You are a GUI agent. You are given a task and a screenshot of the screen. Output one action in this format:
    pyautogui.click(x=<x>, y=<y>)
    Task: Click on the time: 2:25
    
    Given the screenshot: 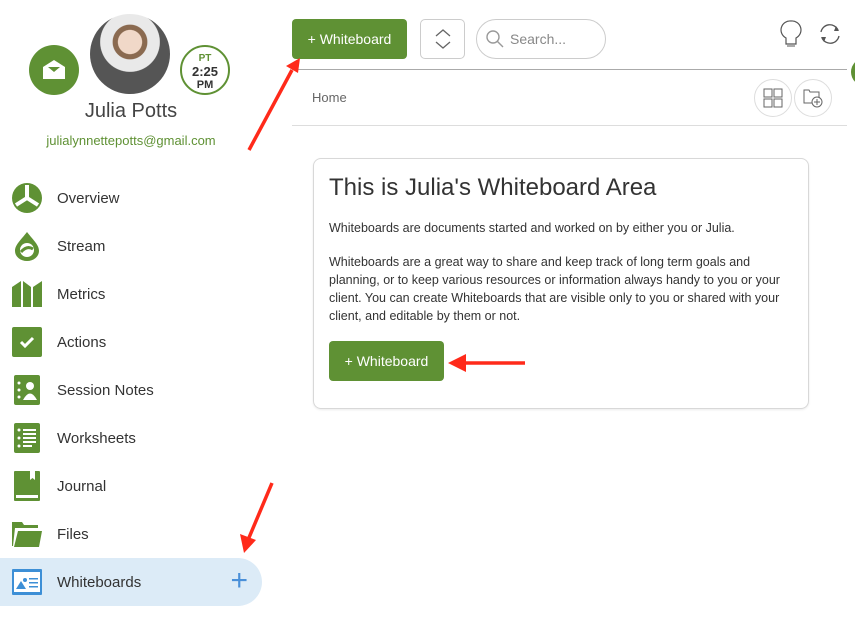 What is the action you would take?
    pyautogui.click(x=205, y=71)
    